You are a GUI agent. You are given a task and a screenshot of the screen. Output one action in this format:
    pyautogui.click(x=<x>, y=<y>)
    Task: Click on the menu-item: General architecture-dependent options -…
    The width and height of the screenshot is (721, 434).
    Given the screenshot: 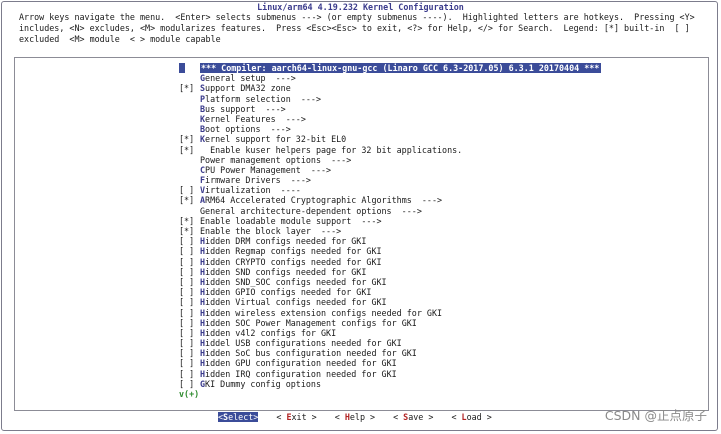 What is the action you would take?
    pyautogui.click(x=399, y=211)
    